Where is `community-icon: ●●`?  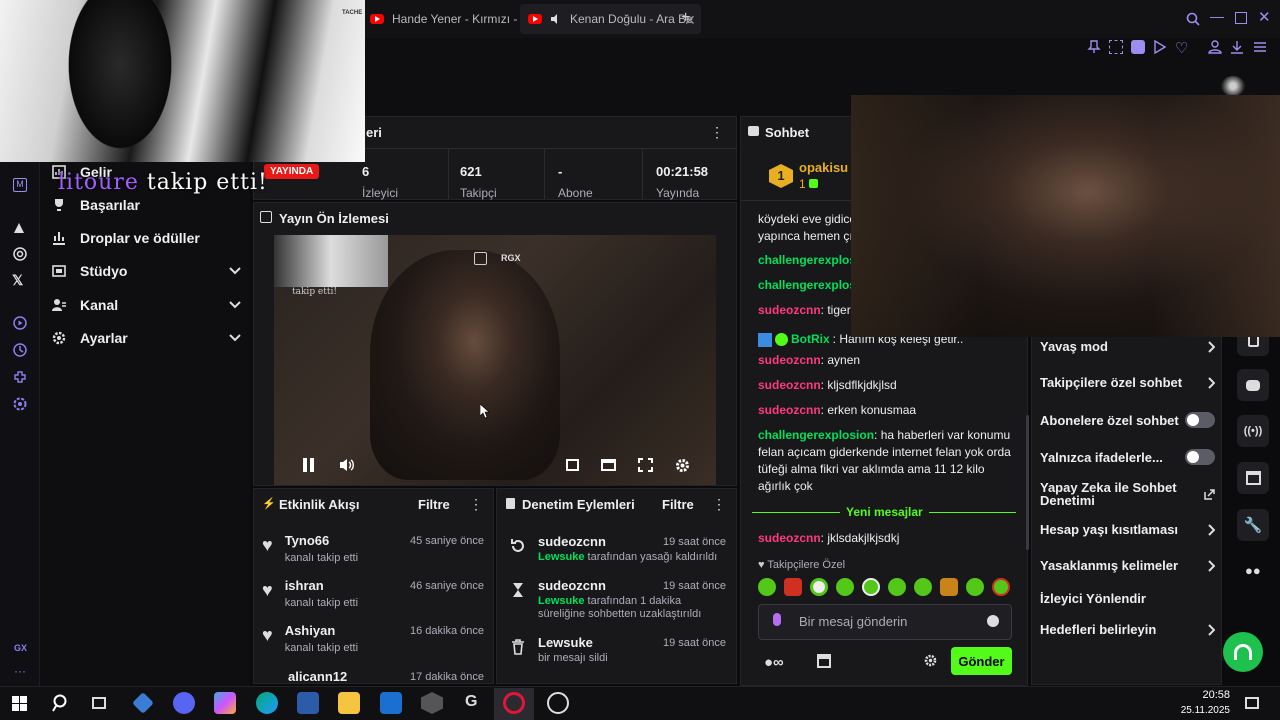 community-icon: ●● is located at coordinates (1253, 570).